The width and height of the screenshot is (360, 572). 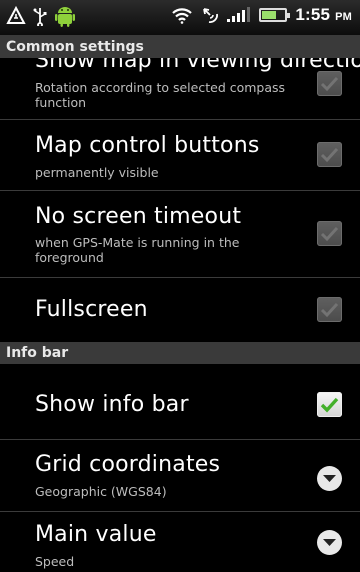 I want to click on checkbox-checked, so click(x=329, y=404).